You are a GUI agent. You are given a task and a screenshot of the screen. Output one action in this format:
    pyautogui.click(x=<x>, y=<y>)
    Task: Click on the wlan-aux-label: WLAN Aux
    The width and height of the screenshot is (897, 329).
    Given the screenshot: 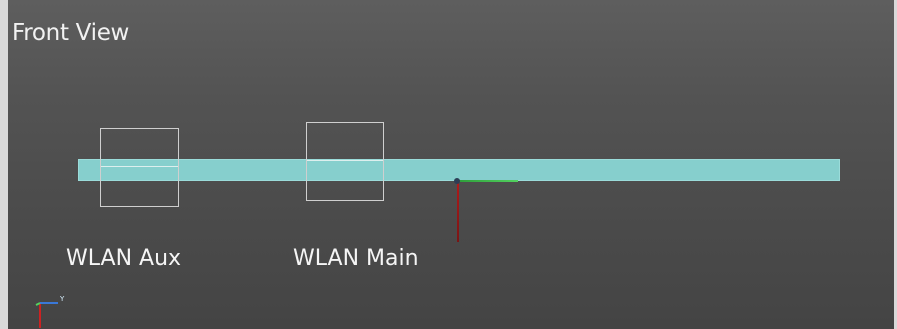 What is the action you would take?
    pyautogui.click(x=124, y=258)
    